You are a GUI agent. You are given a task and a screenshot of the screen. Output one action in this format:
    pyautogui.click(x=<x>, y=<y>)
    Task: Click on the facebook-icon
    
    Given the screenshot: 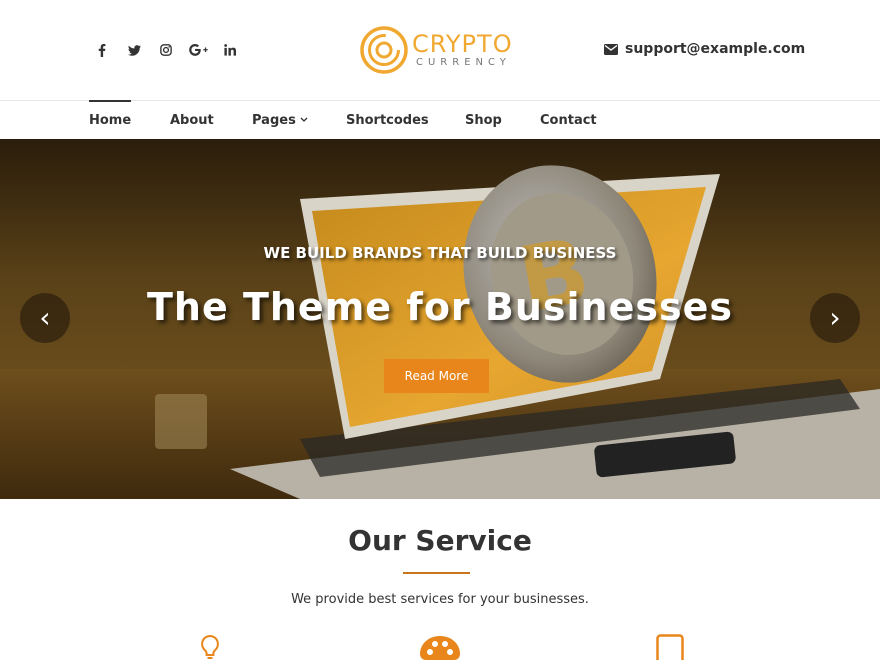 What is the action you would take?
    pyautogui.click(x=102, y=50)
    